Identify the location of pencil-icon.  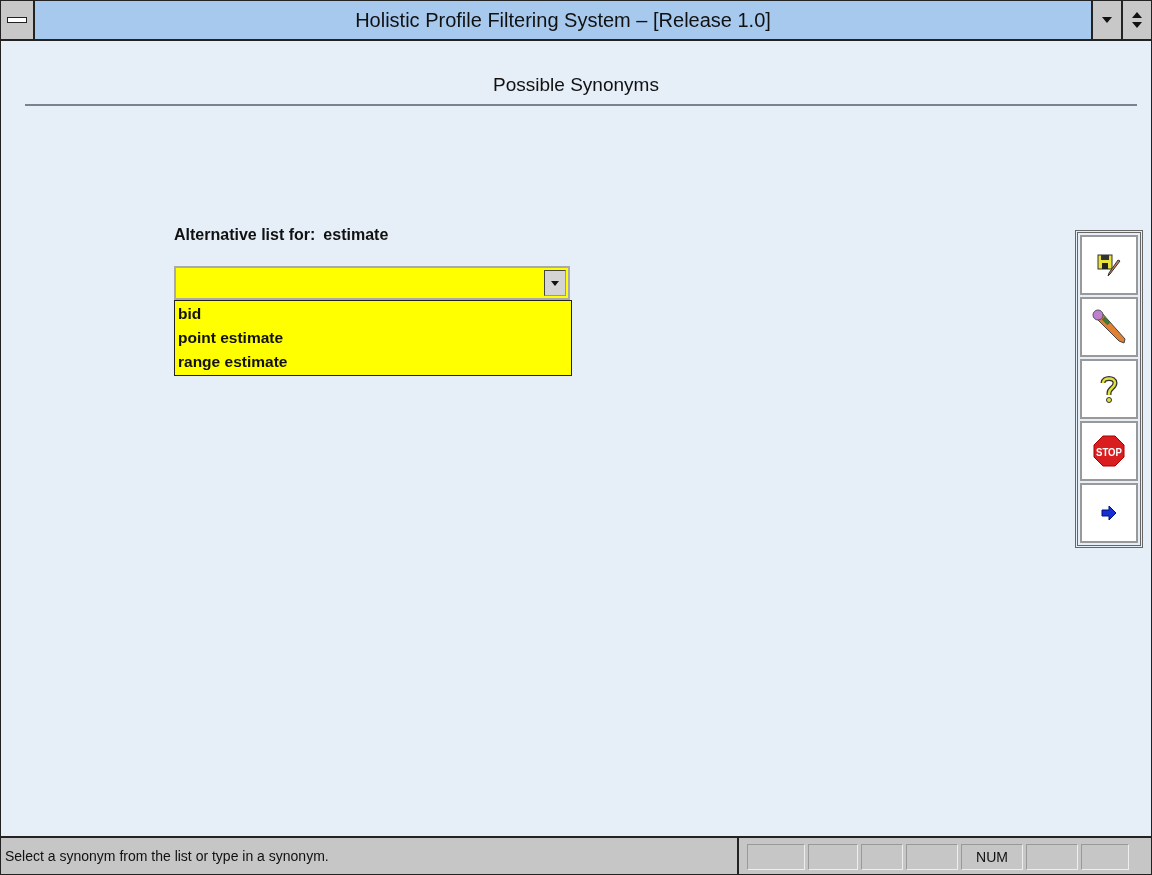
(1109, 327).